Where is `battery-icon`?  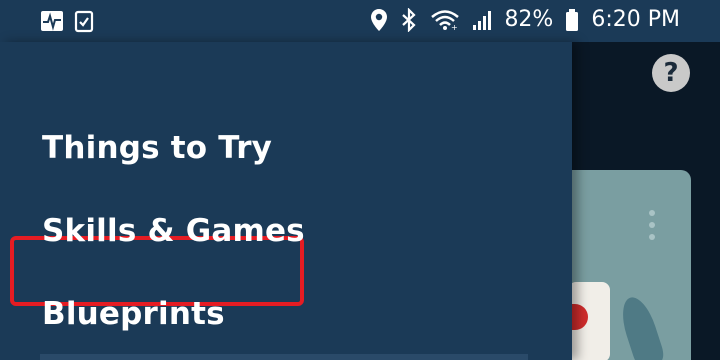 battery-icon is located at coordinates (572, 20).